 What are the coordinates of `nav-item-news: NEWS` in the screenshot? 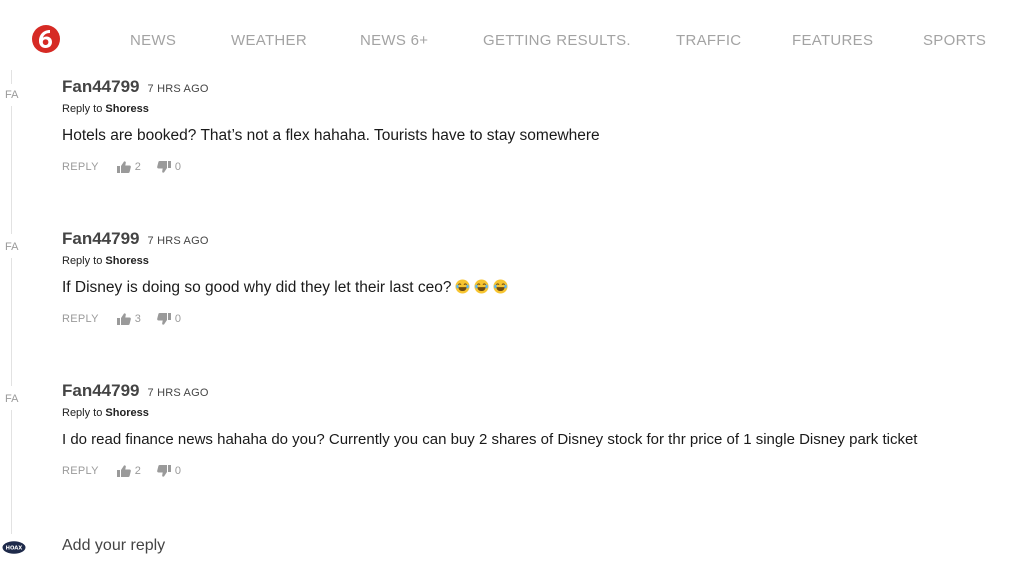 It's located at (153, 40).